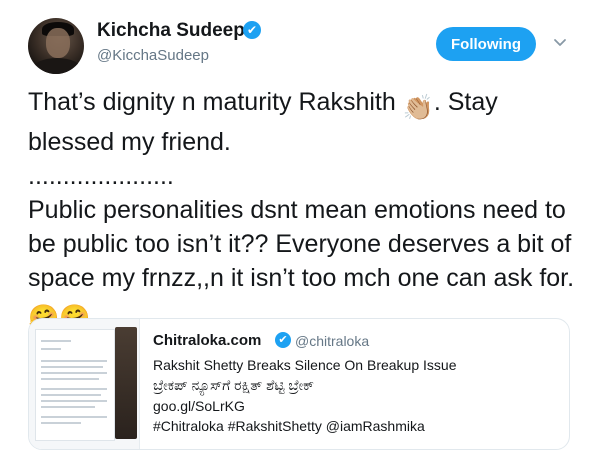  Describe the element at coordinates (418, 108) in the screenshot. I see `clapping-hands-emoji-icon: 👏🏼` at that location.